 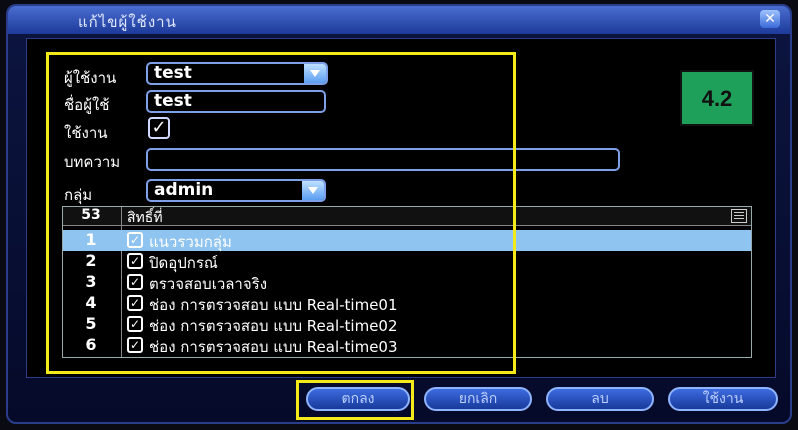 I want to click on menu-icon, so click(x=739, y=216).